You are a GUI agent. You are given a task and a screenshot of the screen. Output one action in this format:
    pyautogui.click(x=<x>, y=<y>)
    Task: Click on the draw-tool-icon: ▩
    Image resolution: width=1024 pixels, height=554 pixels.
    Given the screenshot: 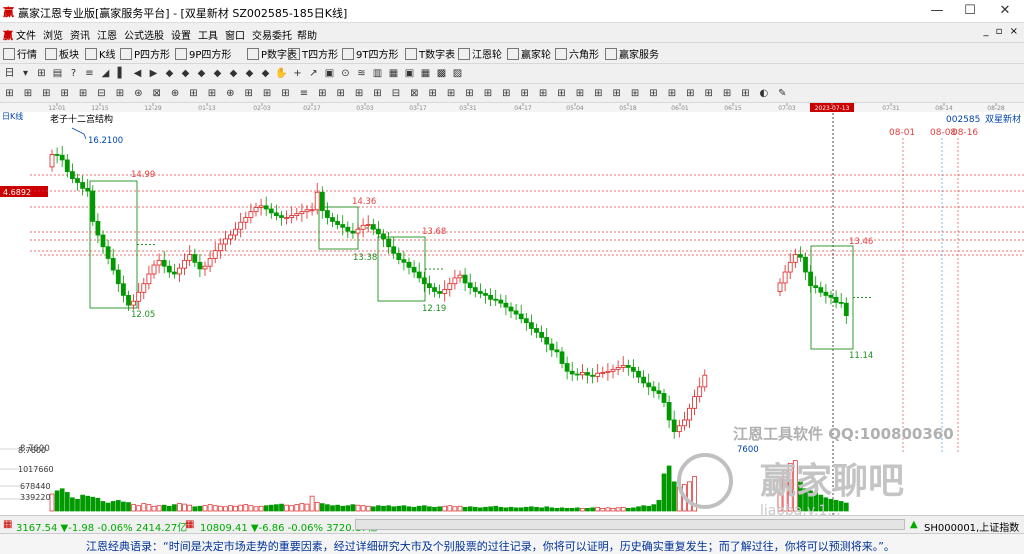 What is the action you would take?
    pyautogui.click(x=441, y=73)
    